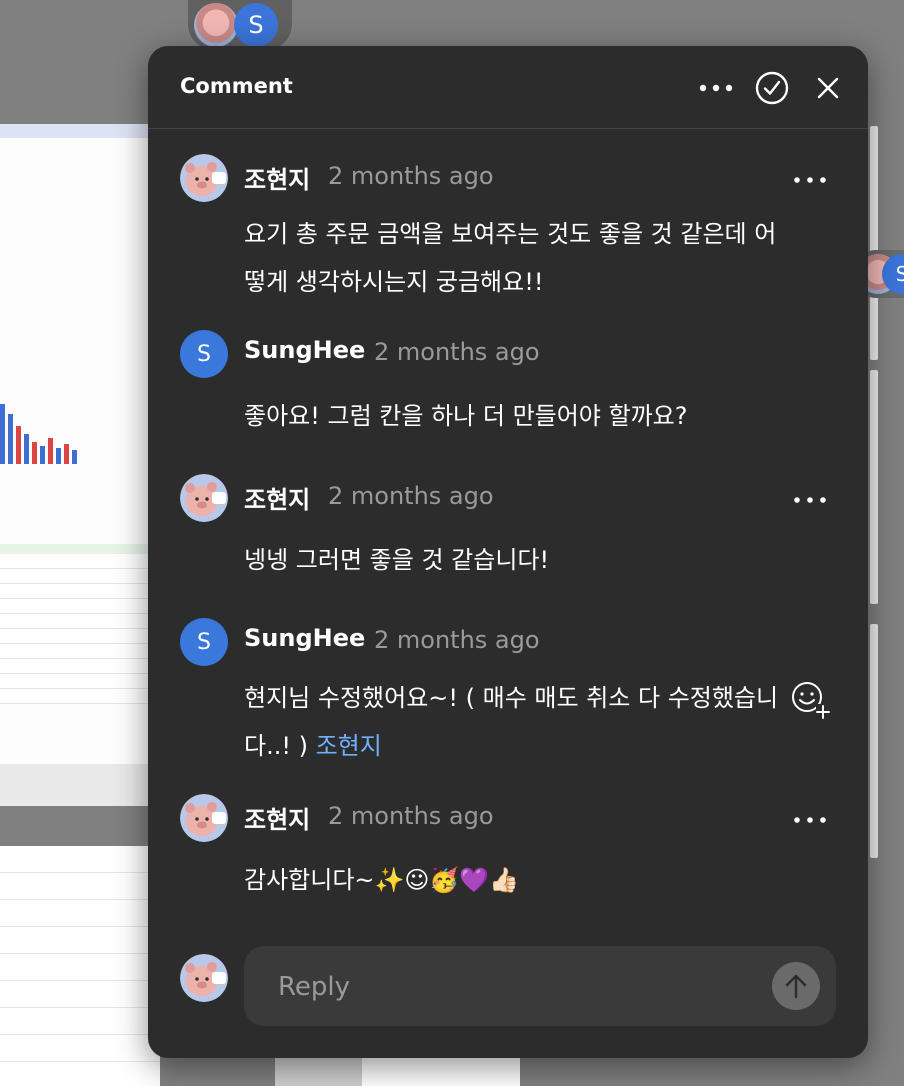  I want to click on comment-pin-avatars: S, so click(240, 25).